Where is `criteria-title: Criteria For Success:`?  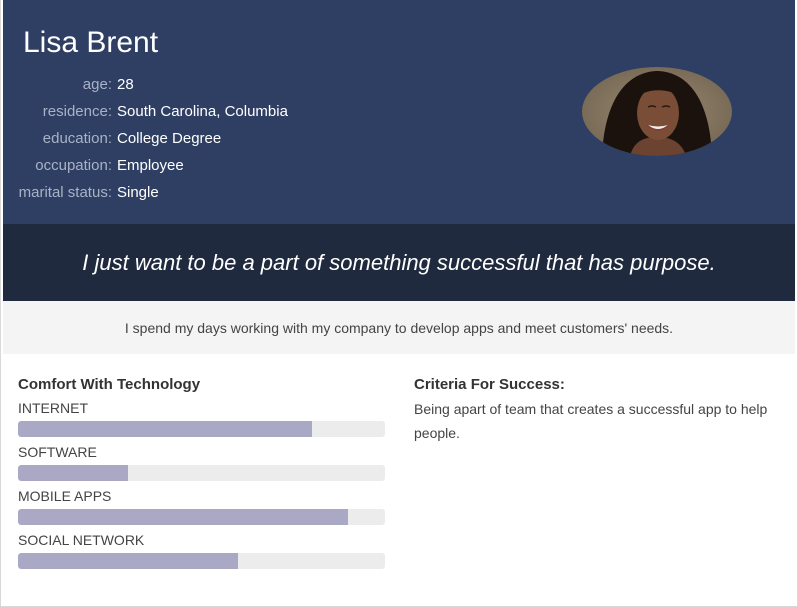
criteria-title: Criteria For Success: is located at coordinates (489, 384).